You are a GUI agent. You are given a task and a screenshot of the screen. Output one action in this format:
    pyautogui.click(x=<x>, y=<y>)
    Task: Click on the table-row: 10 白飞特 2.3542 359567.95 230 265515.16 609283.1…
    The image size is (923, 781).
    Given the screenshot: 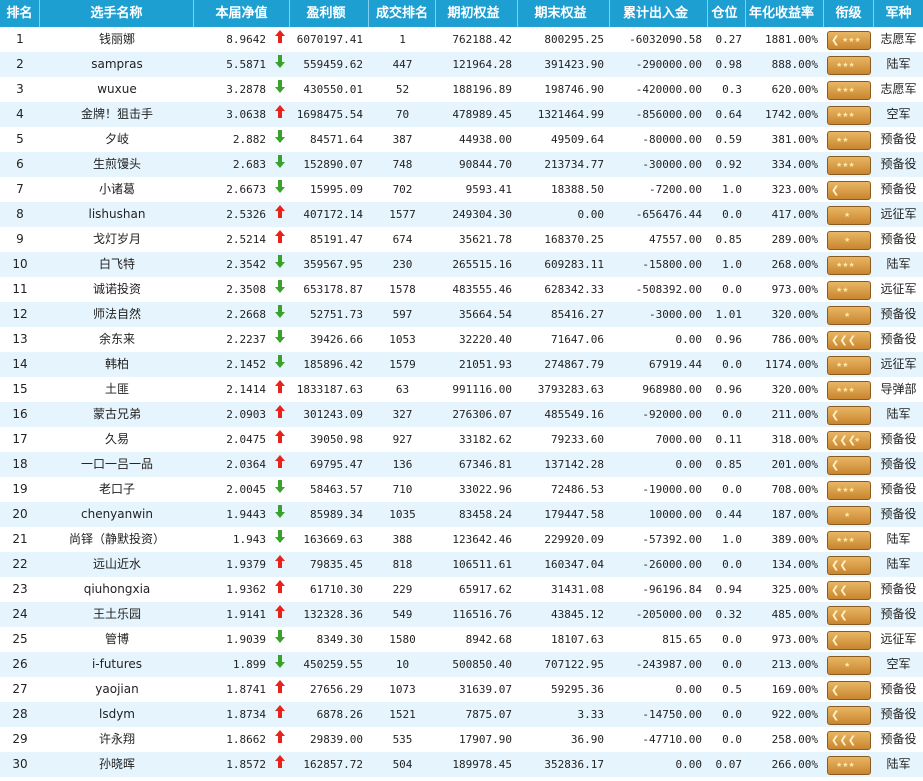 What is the action you would take?
    pyautogui.click(x=461, y=264)
    